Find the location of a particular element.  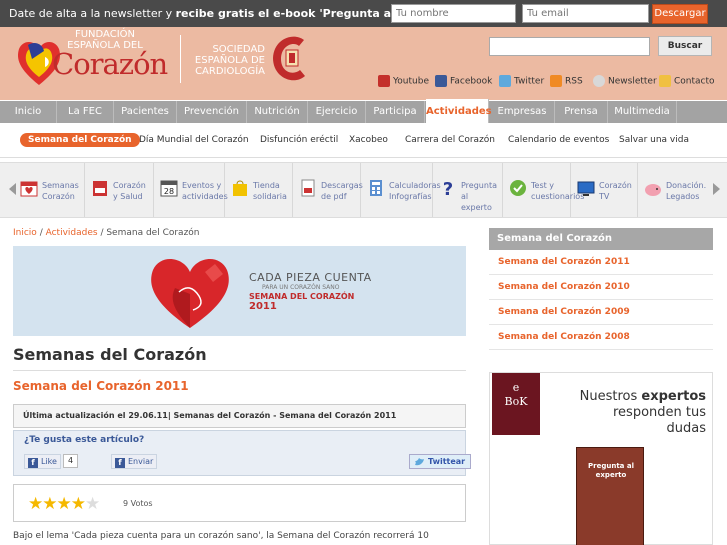

social-contacto: Contacto is located at coordinates (687, 81).